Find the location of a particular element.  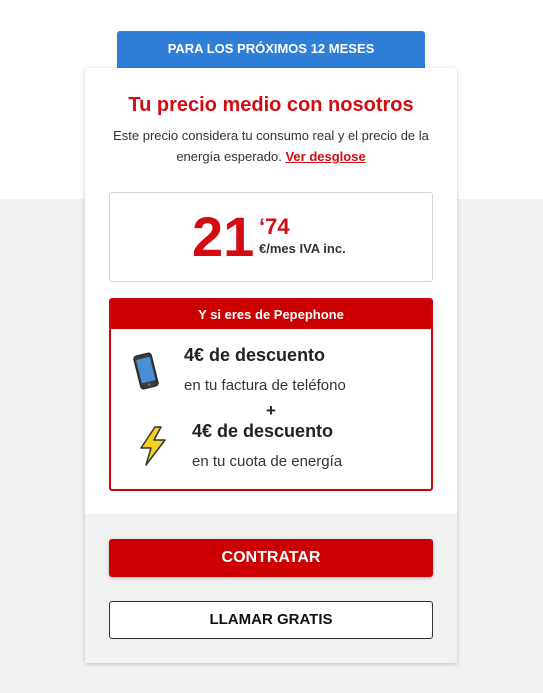

period-tab: PARA LOS PRÓXIMOS 12 MESES is located at coordinates (271, 50).